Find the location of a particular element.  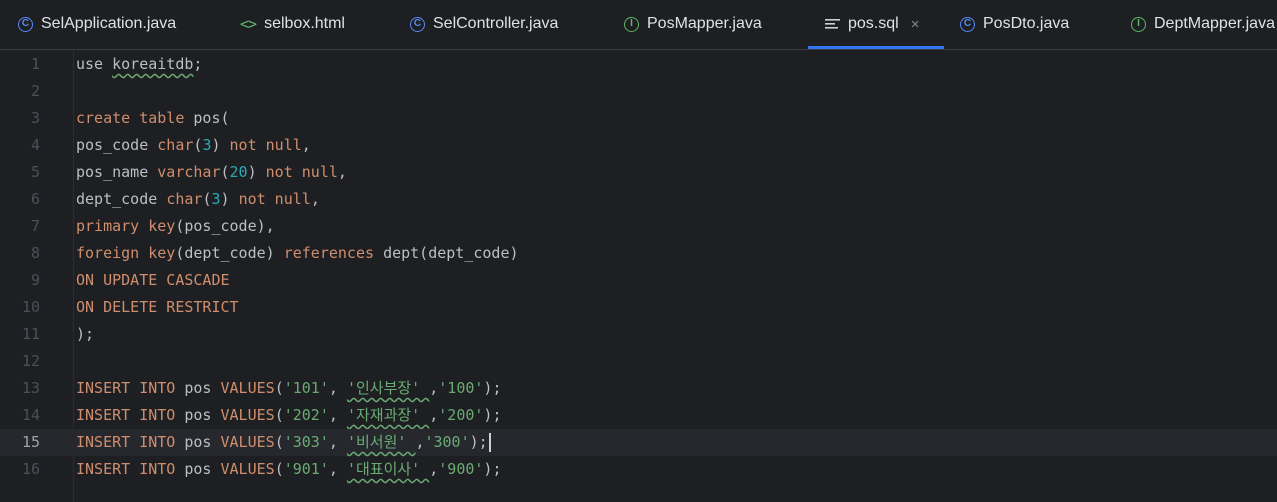

line-number: 10 is located at coordinates (30, 307).